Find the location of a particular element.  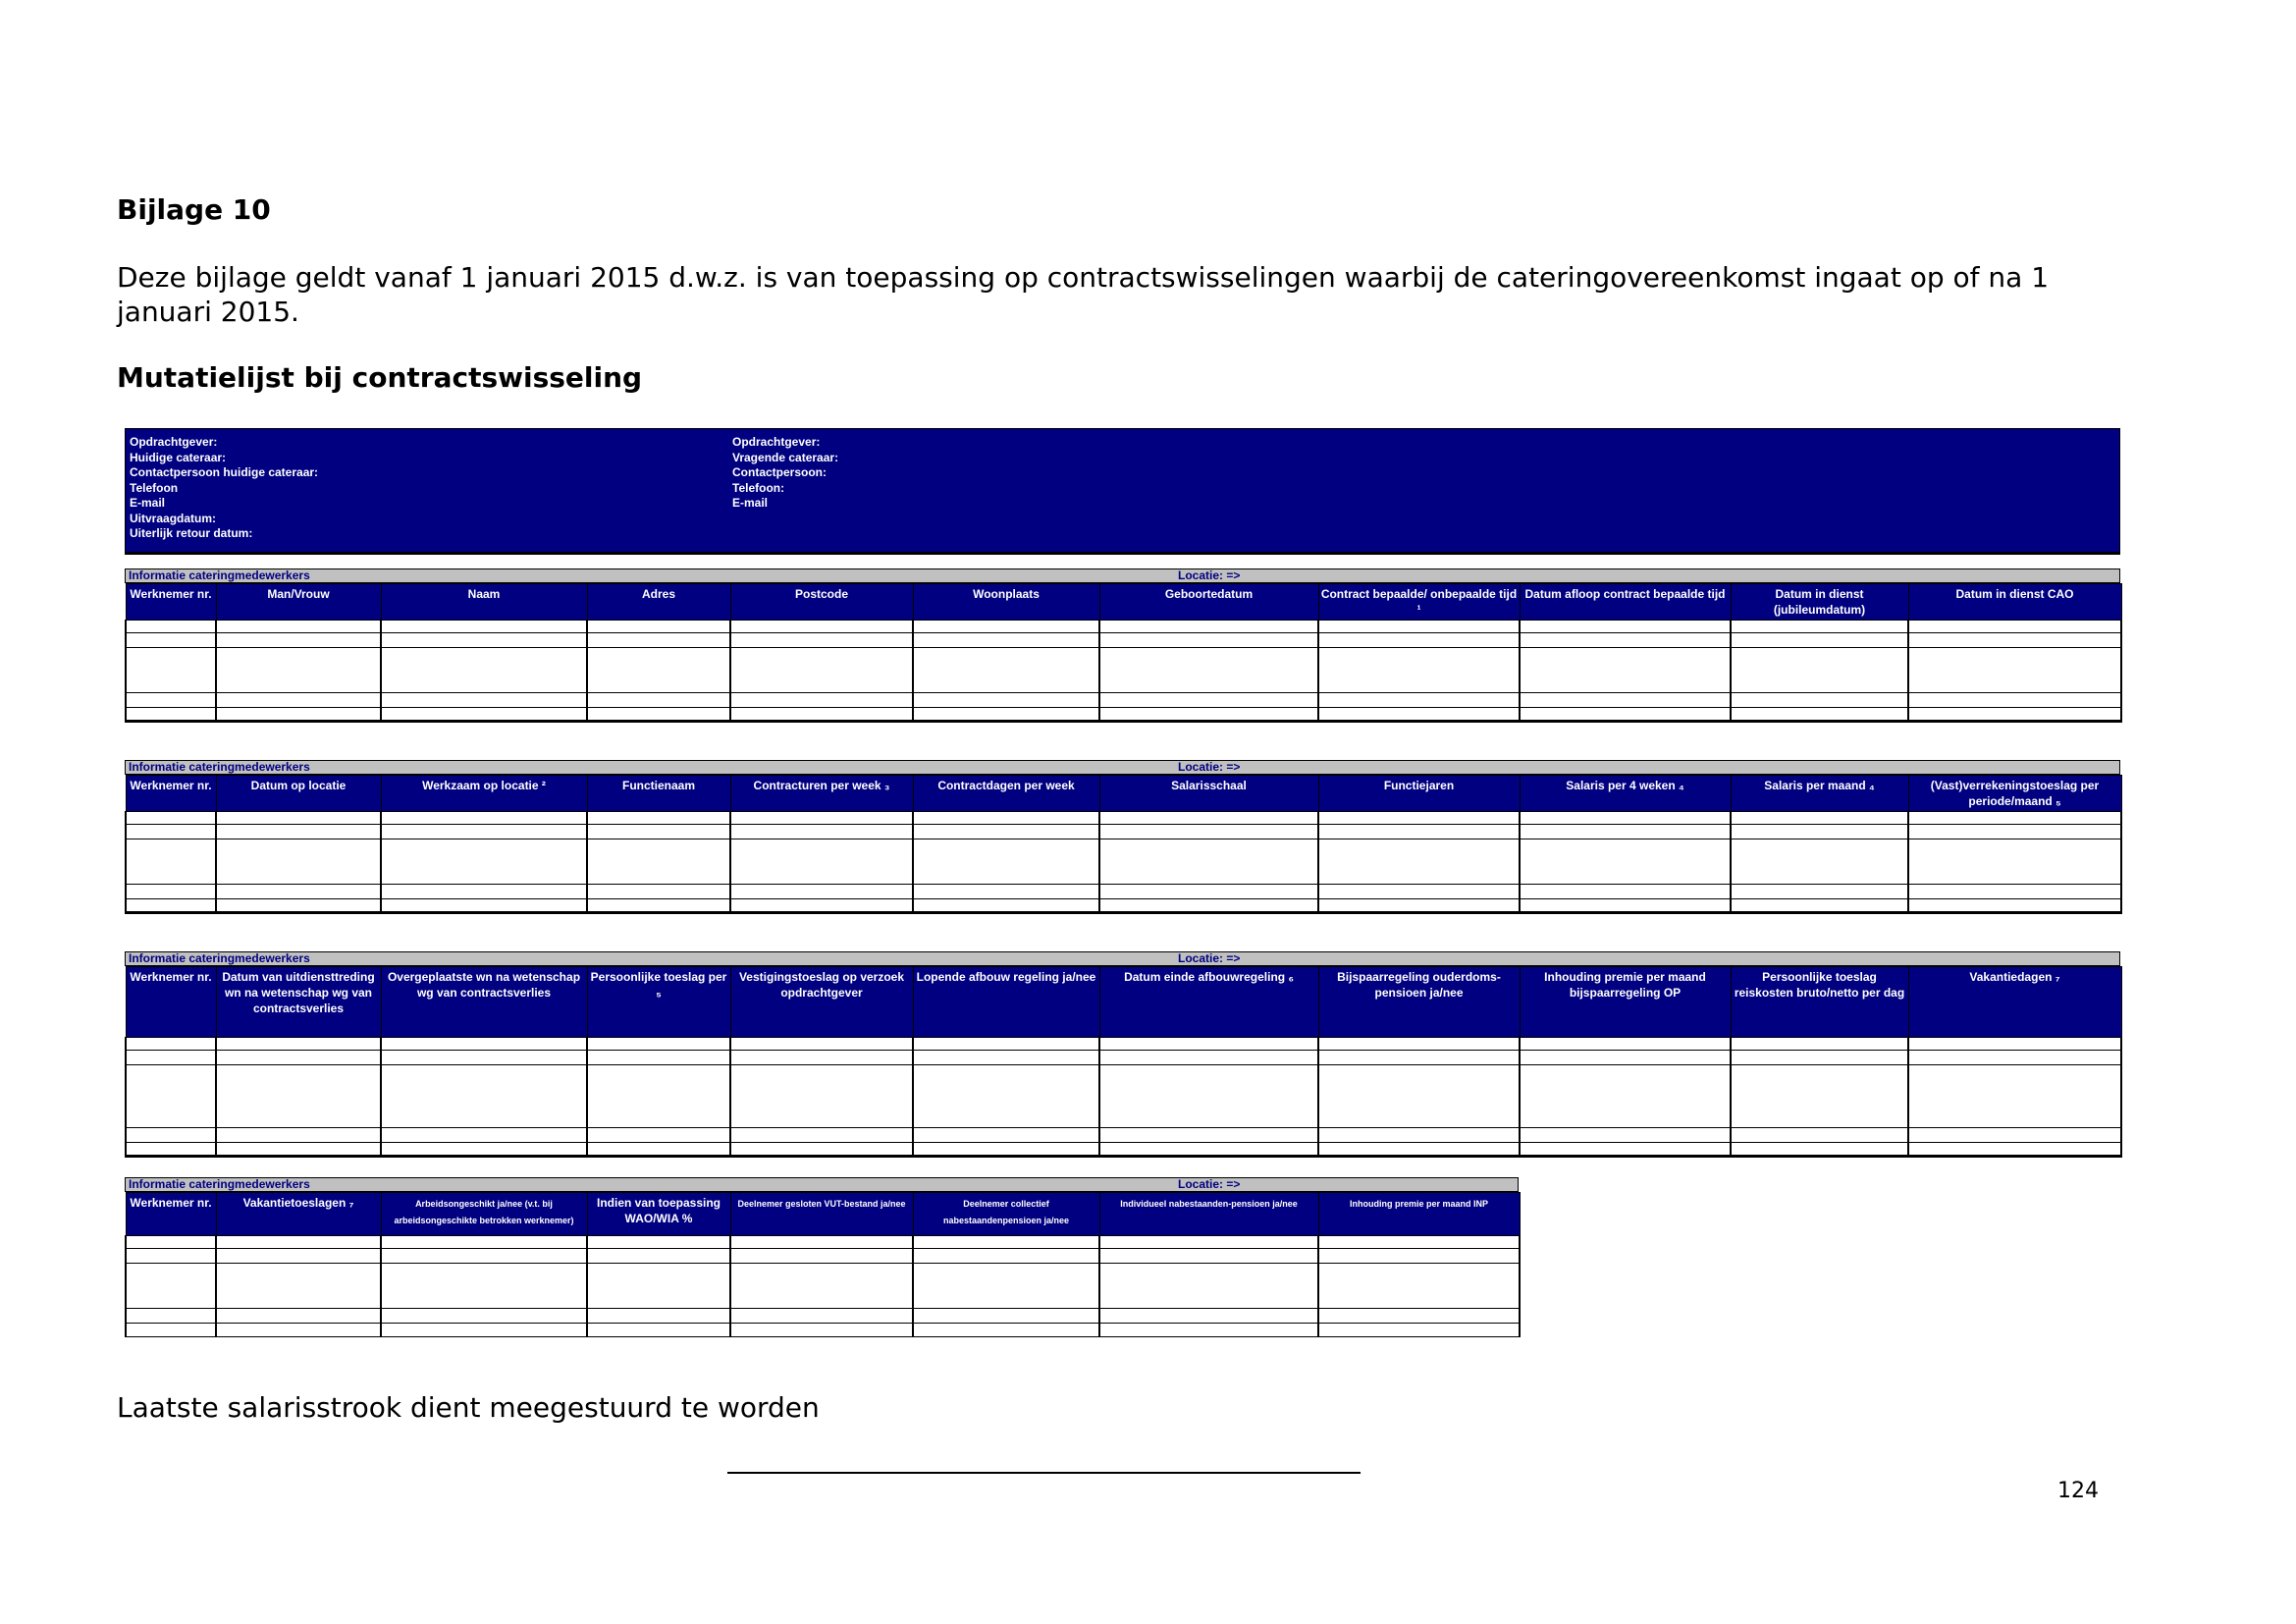

column-header-text: Individueel nabestaanden-pensioen ja/nee is located at coordinates (1209, 1204).